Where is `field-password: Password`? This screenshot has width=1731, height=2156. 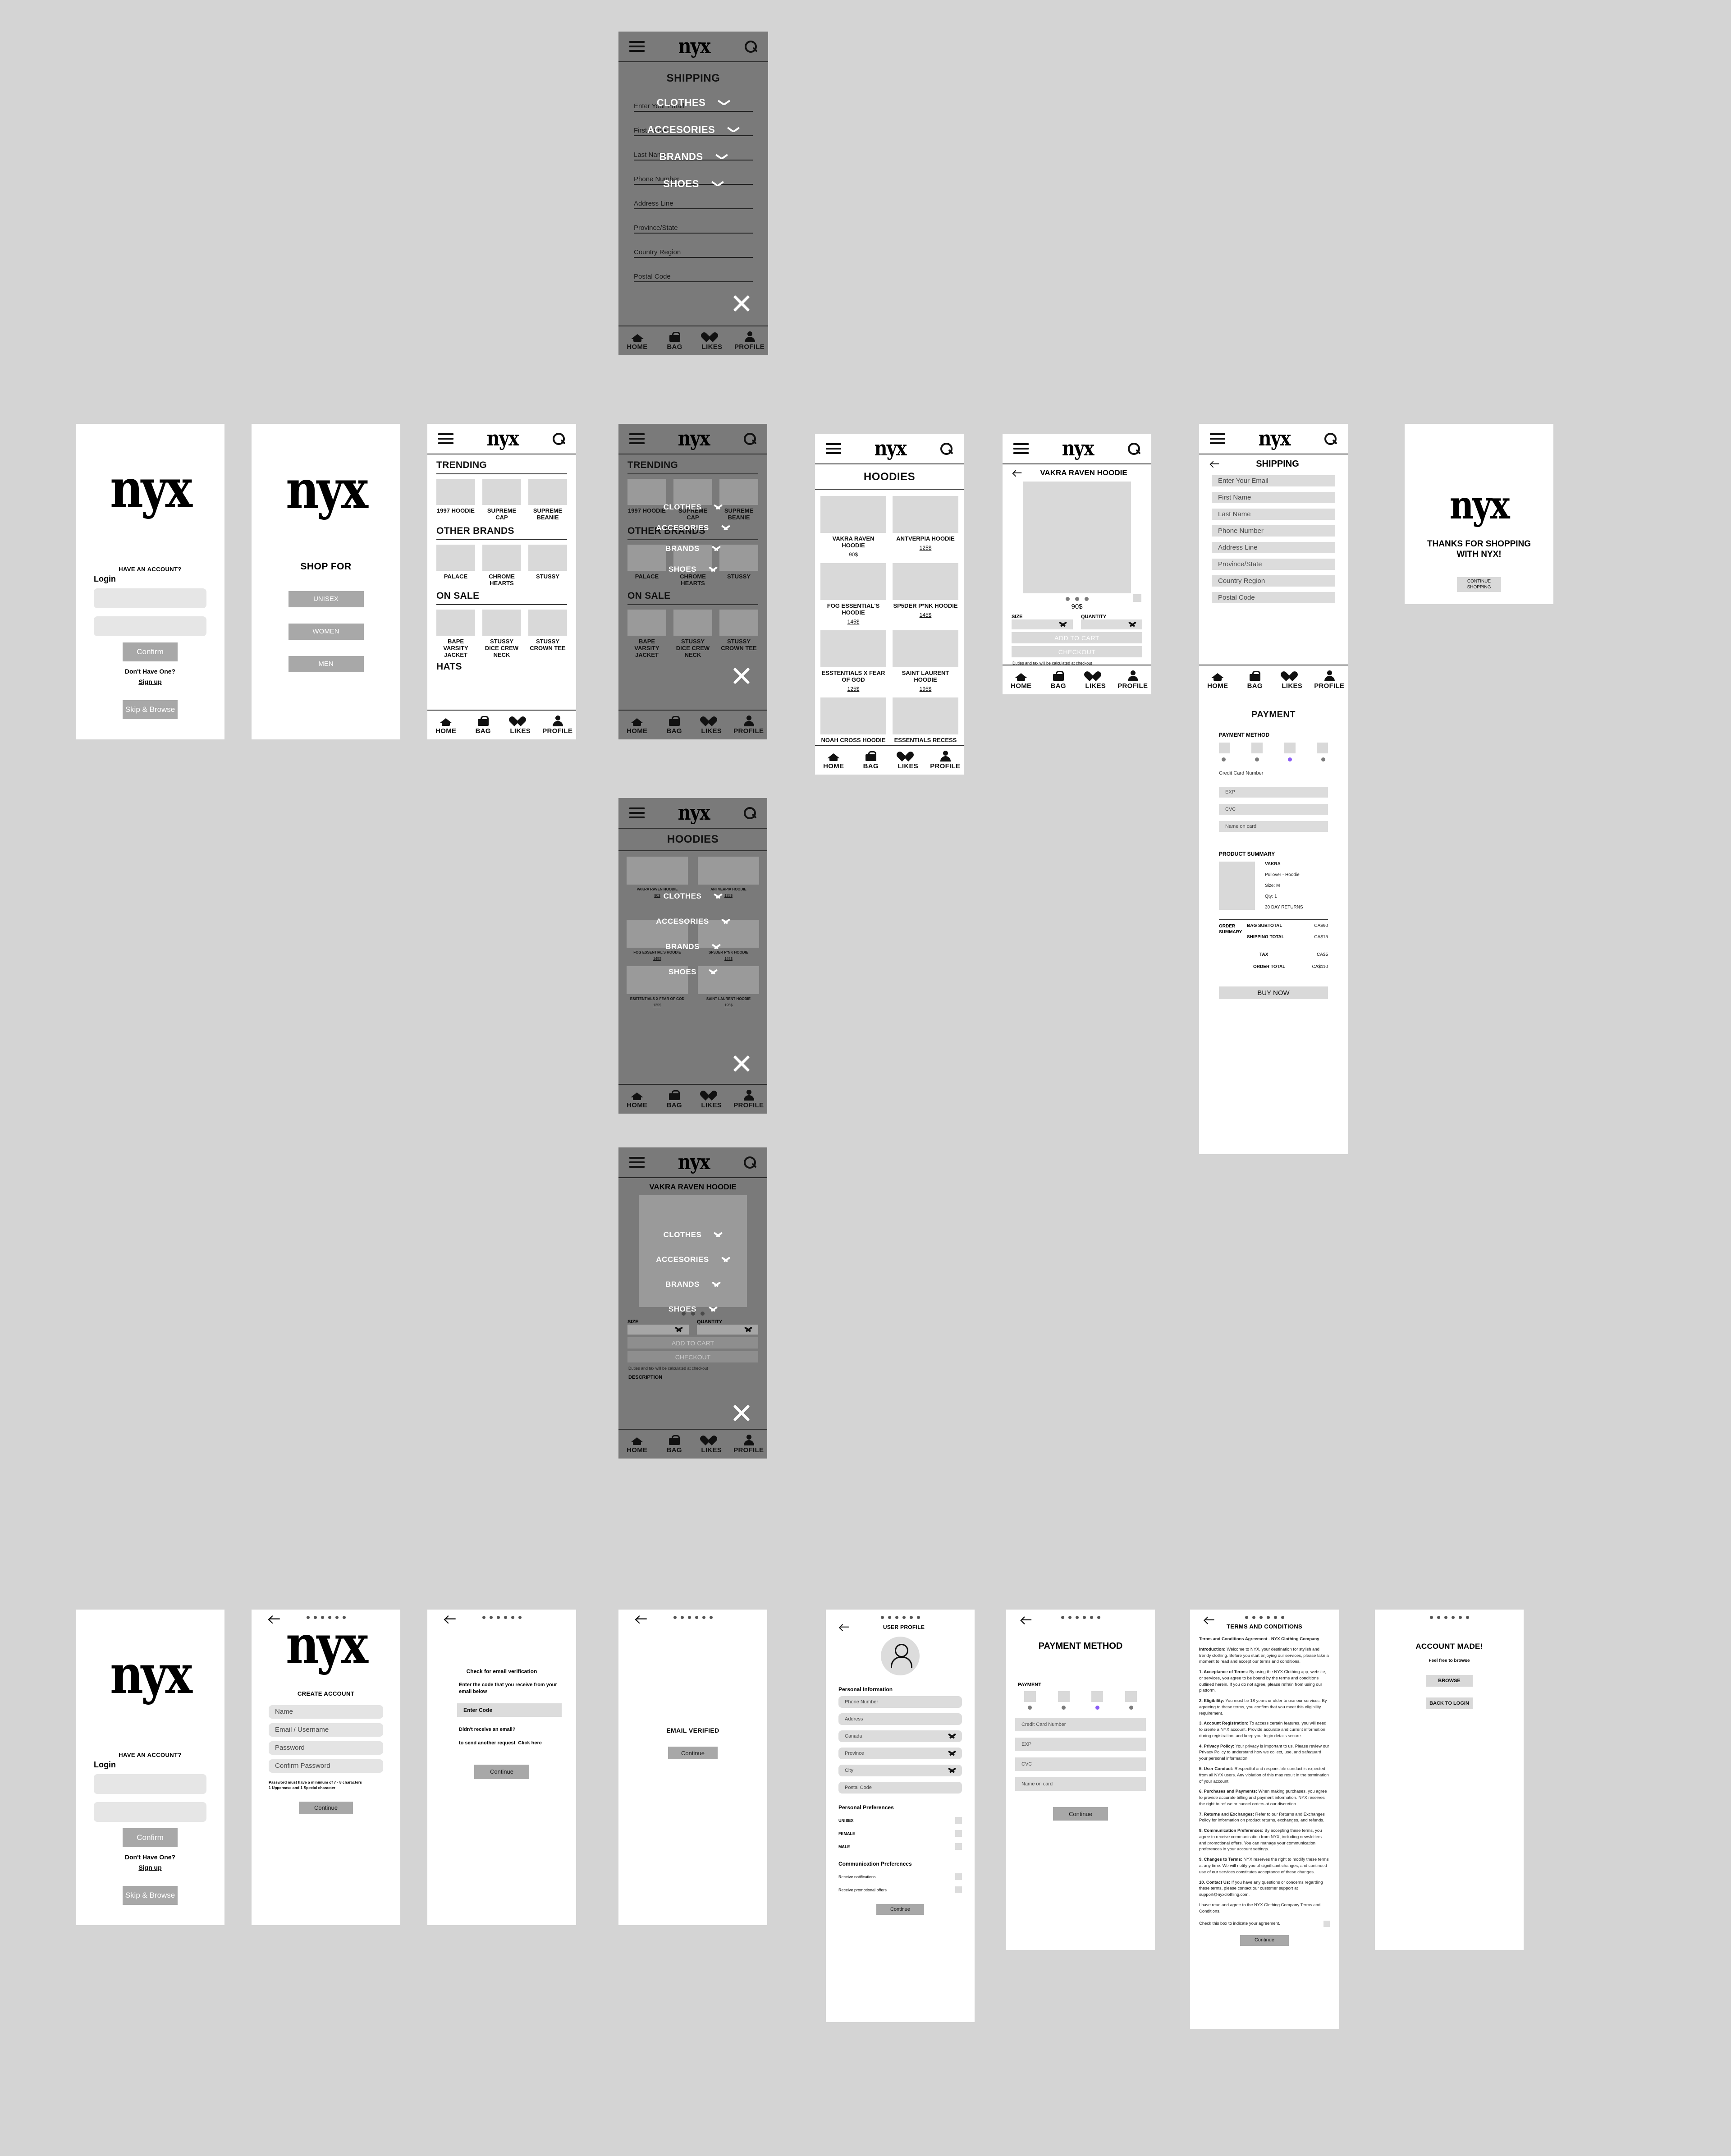 field-password: Password is located at coordinates (326, 1748).